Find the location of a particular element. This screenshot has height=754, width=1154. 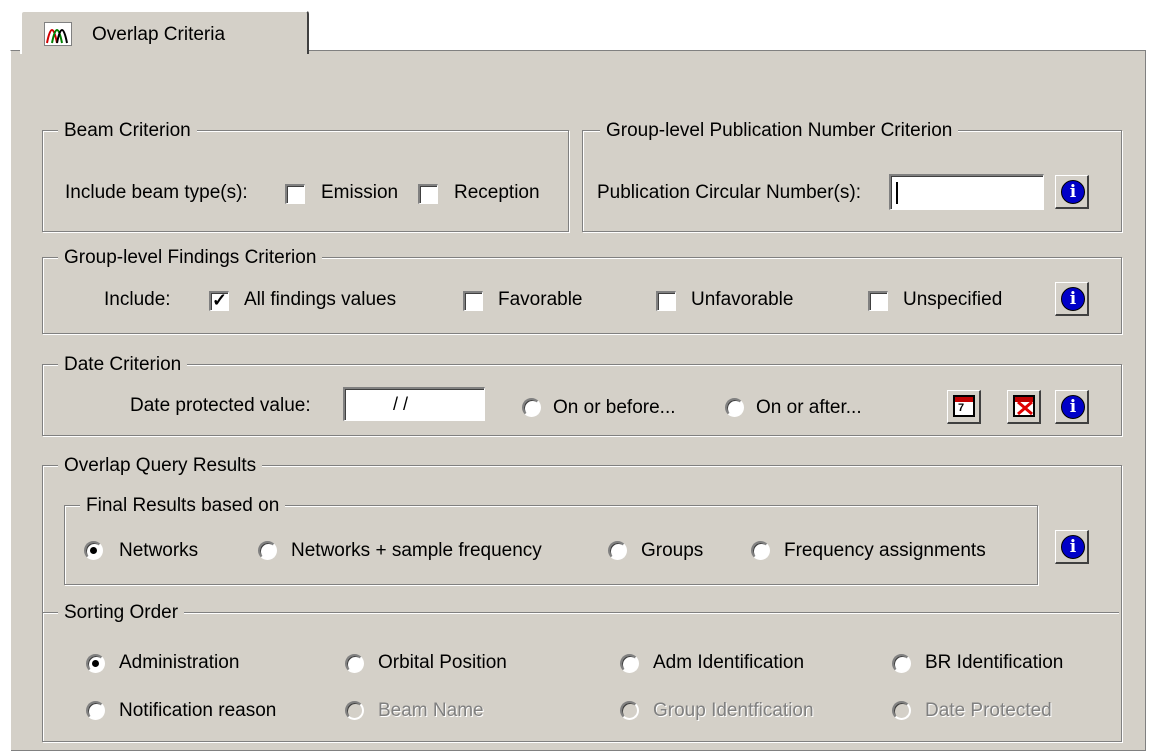

tab-overlap-criteria: Overlap Criteria is located at coordinates (164, 32).